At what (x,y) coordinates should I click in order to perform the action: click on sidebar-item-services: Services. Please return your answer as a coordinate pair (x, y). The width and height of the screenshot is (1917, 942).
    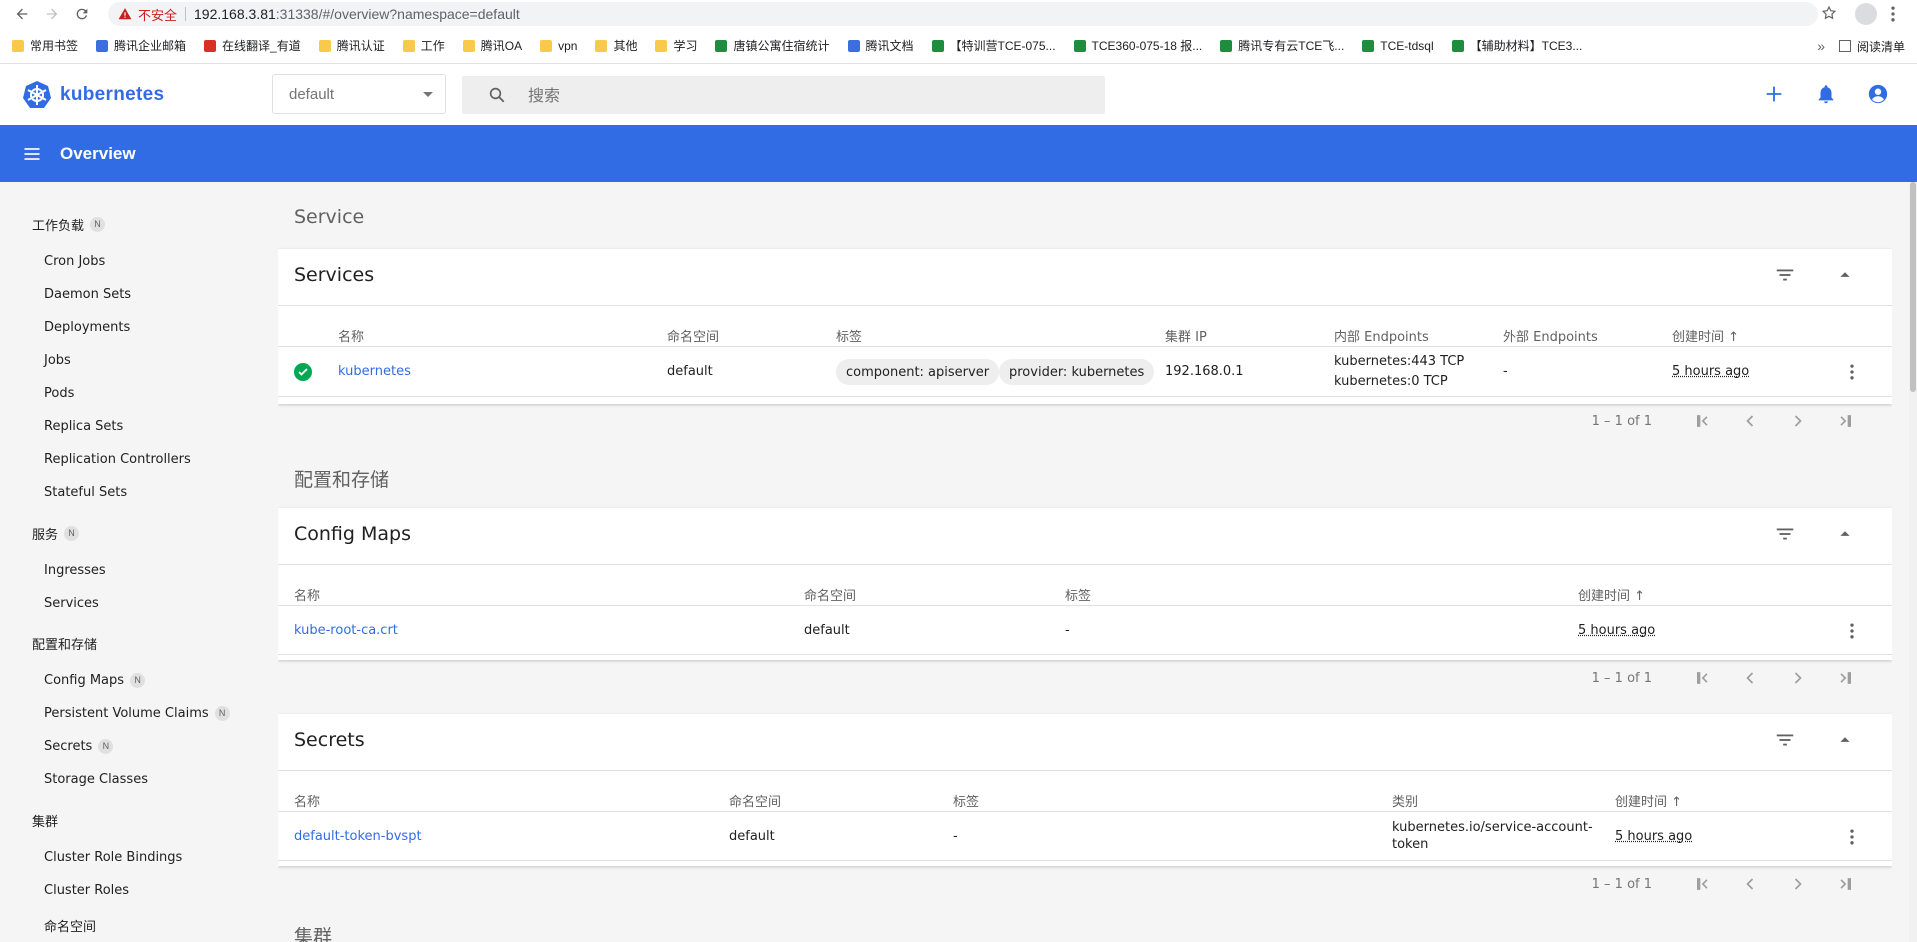
    Looking at the image, I should click on (71, 603).